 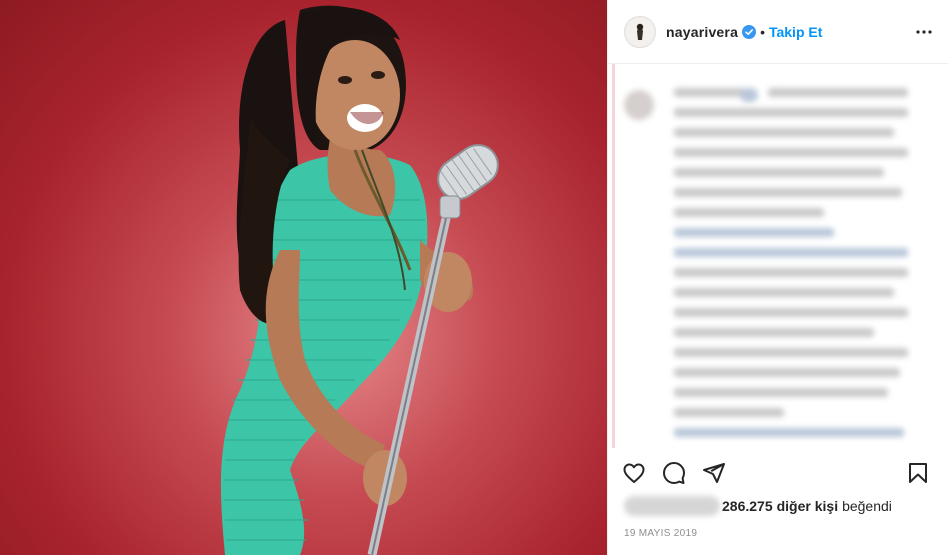 I want to click on comment-icon, so click(x=674, y=473).